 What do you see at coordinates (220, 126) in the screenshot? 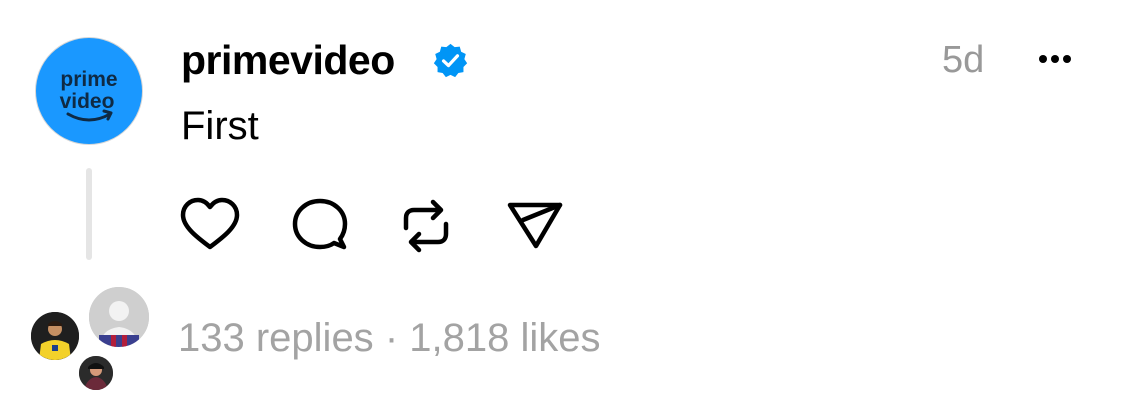
I see `post-text: First` at bounding box center [220, 126].